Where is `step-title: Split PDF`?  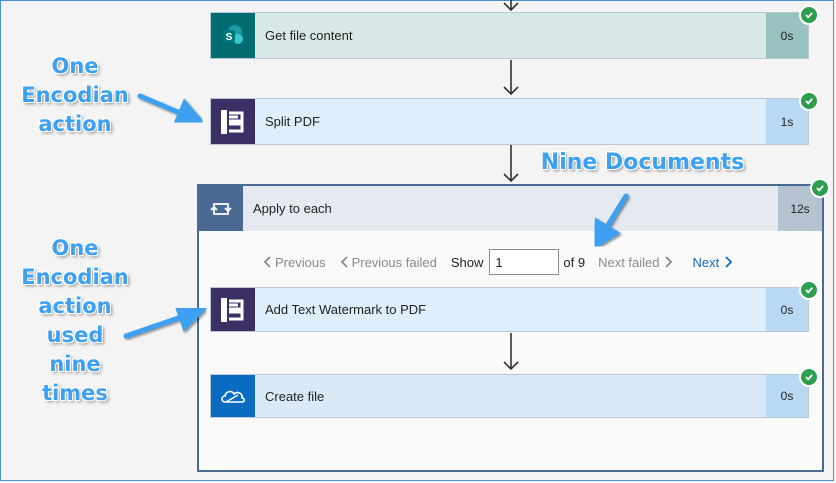
step-title: Split PDF is located at coordinates (292, 121).